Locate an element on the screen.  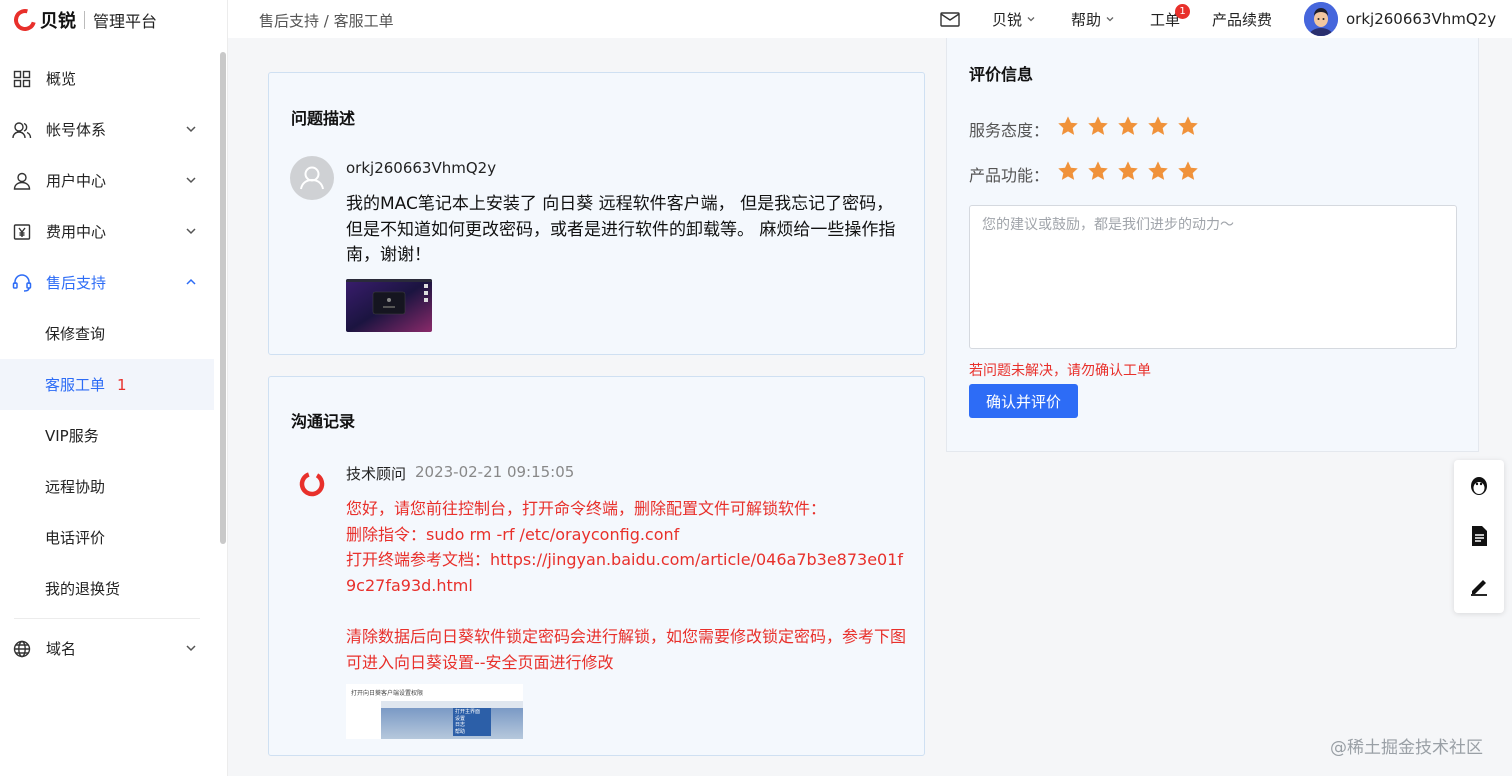
service-label: 服务态度： is located at coordinates (1009, 130).